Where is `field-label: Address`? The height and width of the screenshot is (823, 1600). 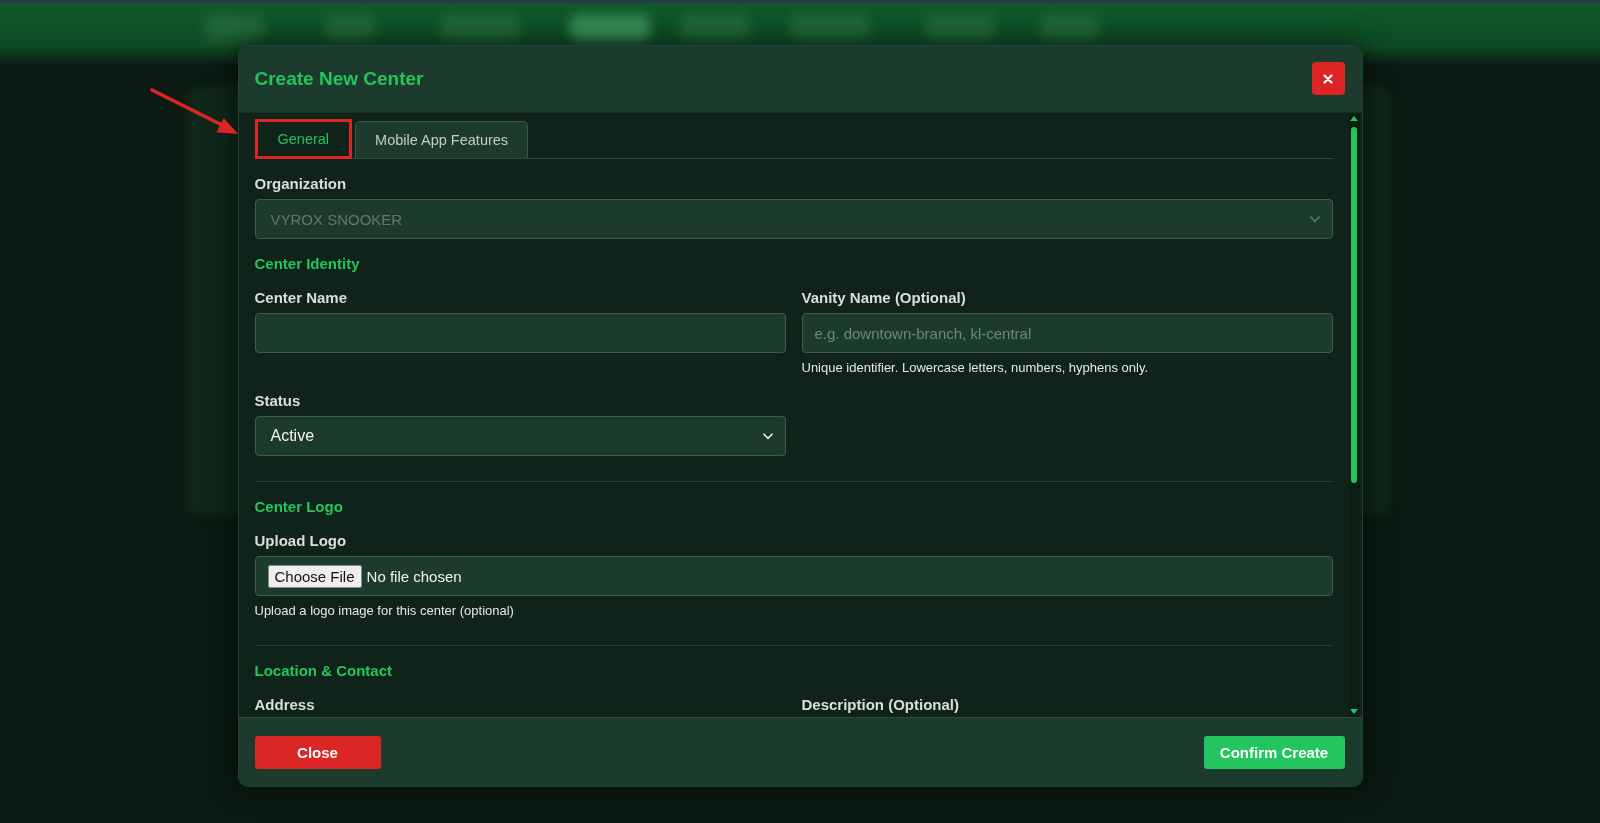
field-label: Address is located at coordinates (284, 705).